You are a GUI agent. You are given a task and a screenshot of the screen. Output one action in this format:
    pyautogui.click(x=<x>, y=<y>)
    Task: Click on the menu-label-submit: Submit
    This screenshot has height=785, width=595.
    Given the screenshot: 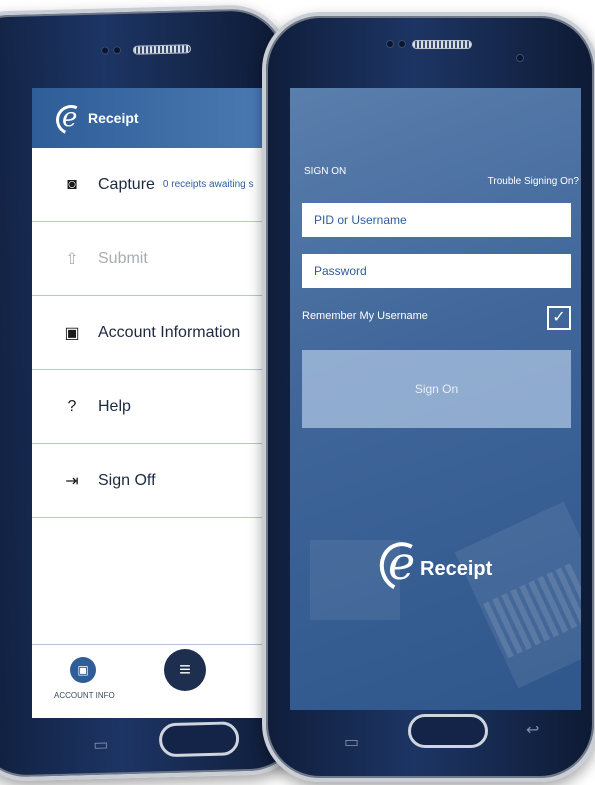 What is the action you would take?
    pyautogui.click(x=123, y=258)
    